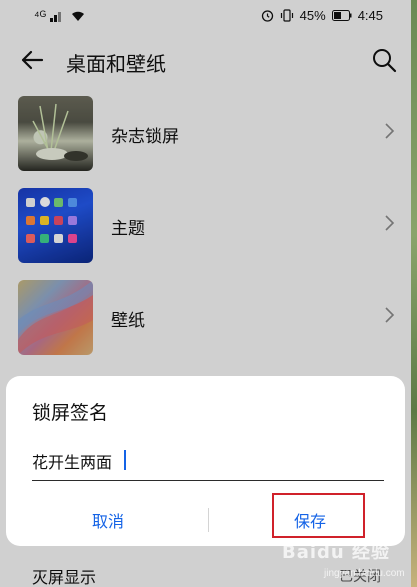 The image size is (417, 587). Describe the element at coordinates (364, 573) in the screenshot. I see `baidu-watermark-url: jingyan.baidu.com` at that location.